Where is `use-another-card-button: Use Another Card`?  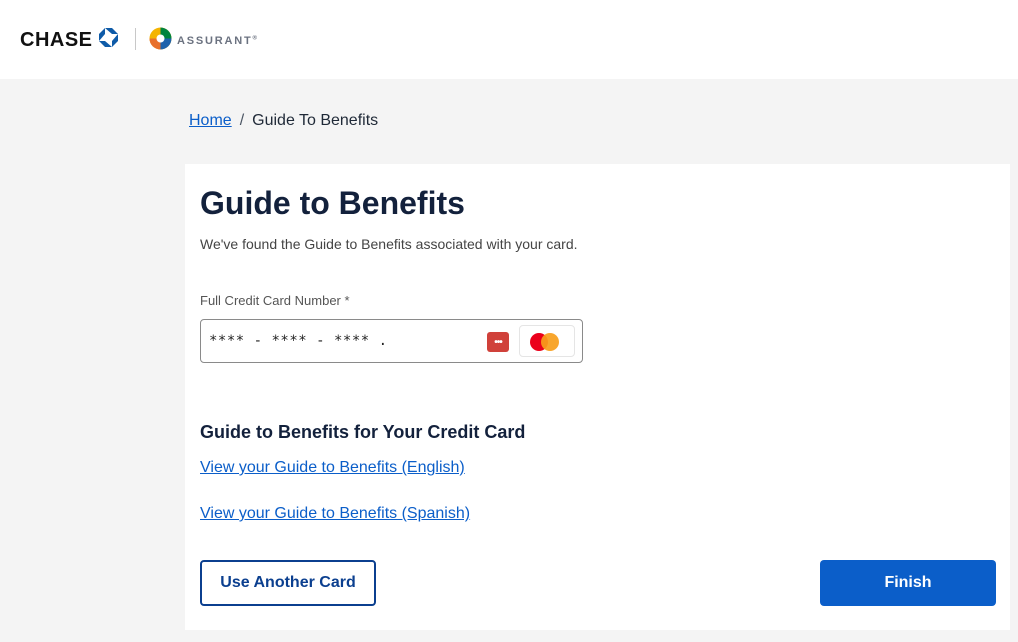
use-another-card-button: Use Another Card is located at coordinates (288, 583).